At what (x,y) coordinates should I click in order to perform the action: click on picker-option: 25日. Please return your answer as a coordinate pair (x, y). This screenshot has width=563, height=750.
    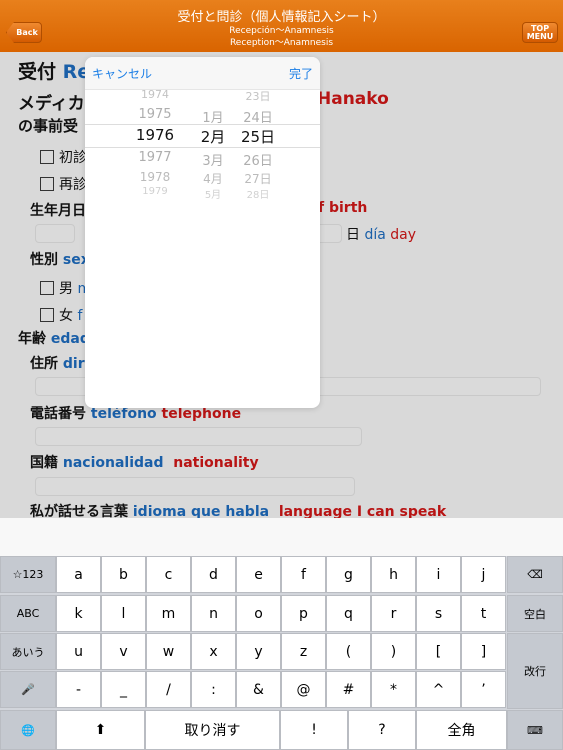
    Looking at the image, I should click on (258, 136).